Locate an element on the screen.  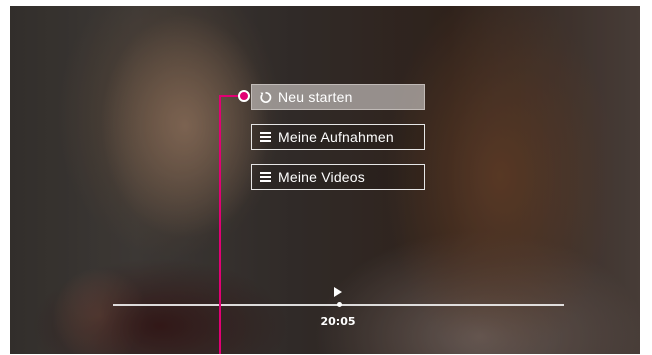
my-videos-label: Meine Videos is located at coordinates (321, 177).